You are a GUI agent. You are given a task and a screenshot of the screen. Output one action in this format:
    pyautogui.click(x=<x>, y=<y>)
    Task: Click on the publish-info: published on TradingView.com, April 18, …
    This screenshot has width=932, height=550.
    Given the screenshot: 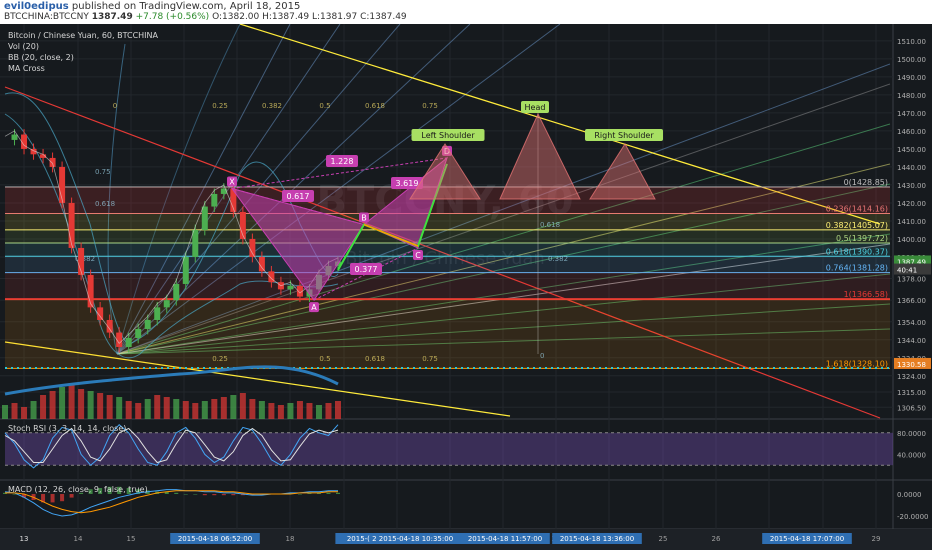 What is the action you would take?
    pyautogui.click(x=186, y=6)
    